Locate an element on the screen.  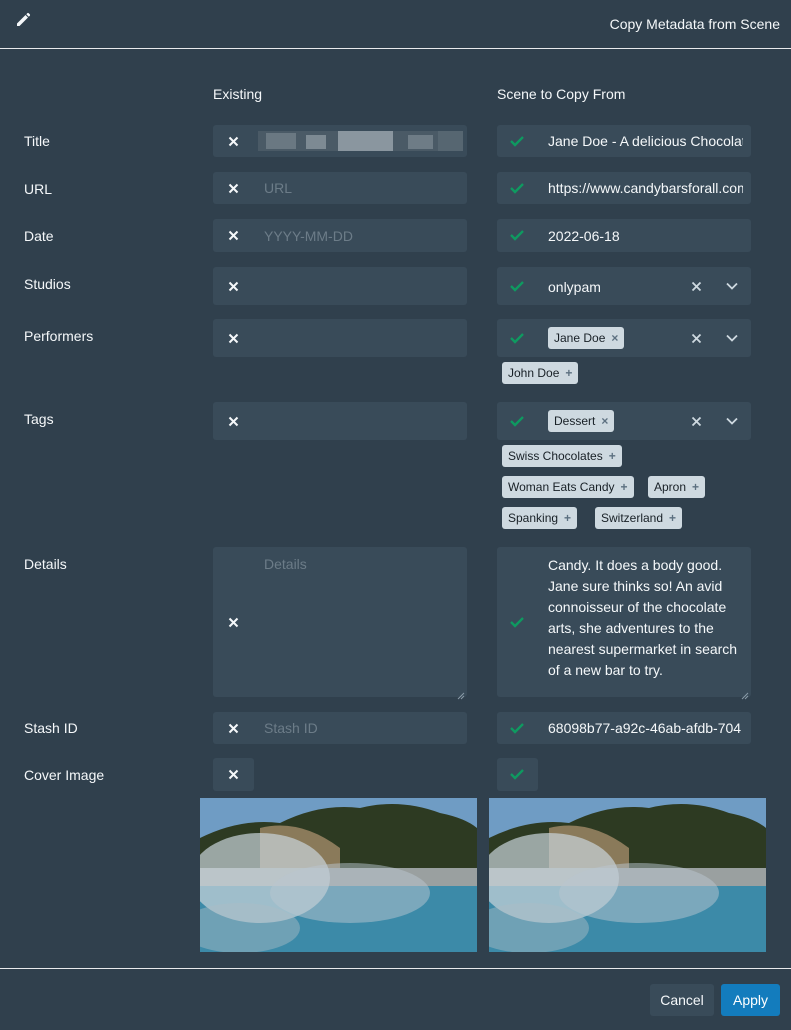
source-url-field: https://www.candybarsforall.com is located at coordinates (624, 188).